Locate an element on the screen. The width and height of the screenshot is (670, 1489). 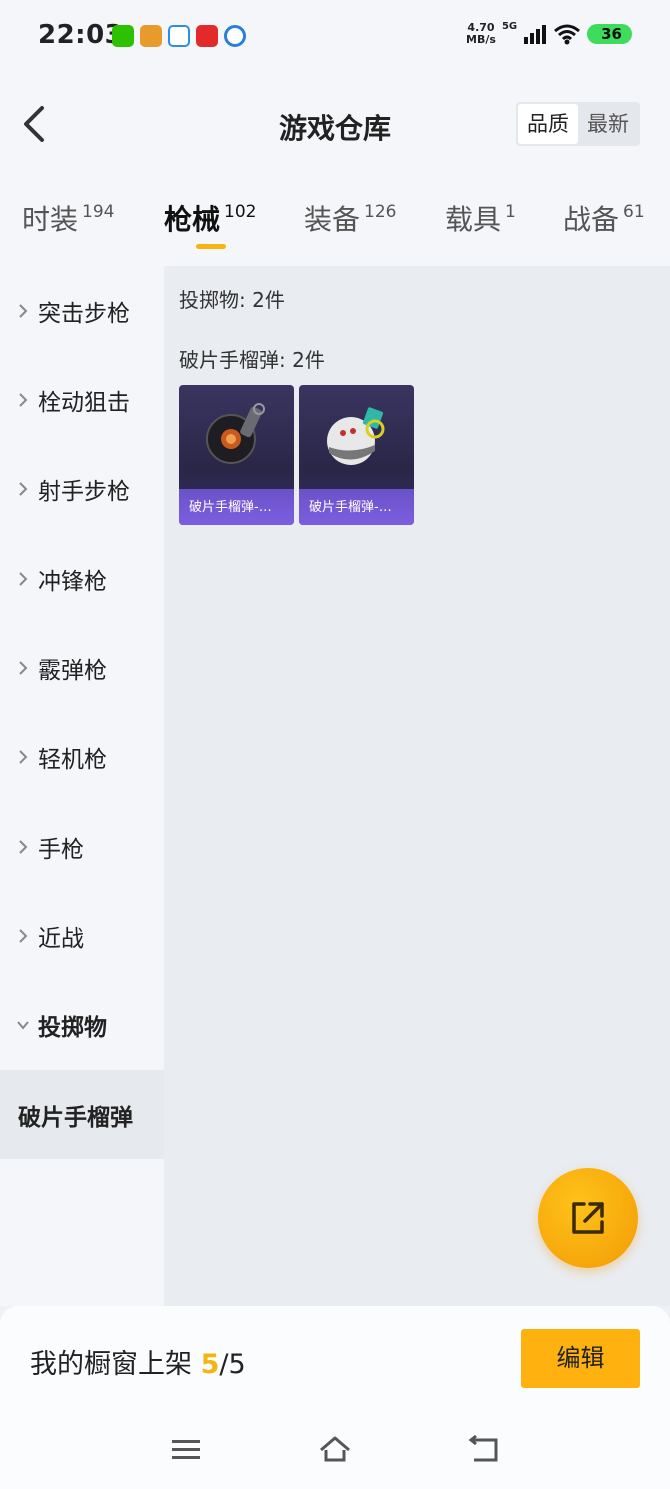
sidebar-item-melee: 近战 is located at coordinates (82, 935).